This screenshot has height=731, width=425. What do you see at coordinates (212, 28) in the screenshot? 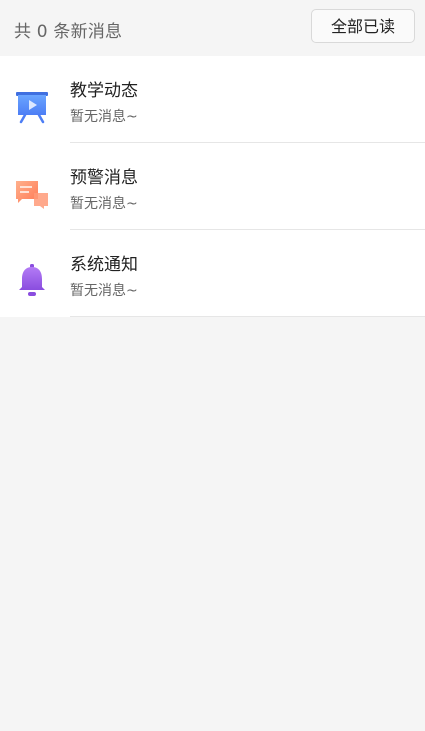
I see `message-header: 共 0 条新消息 全部已读` at bounding box center [212, 28].